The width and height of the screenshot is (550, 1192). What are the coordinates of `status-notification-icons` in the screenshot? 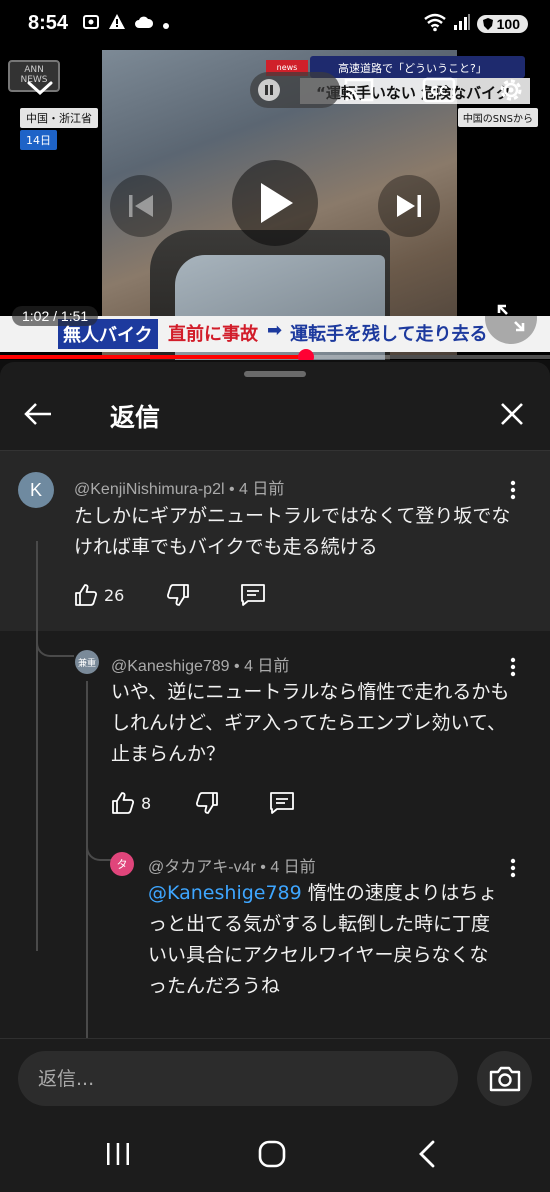 It's located at (126, 24).